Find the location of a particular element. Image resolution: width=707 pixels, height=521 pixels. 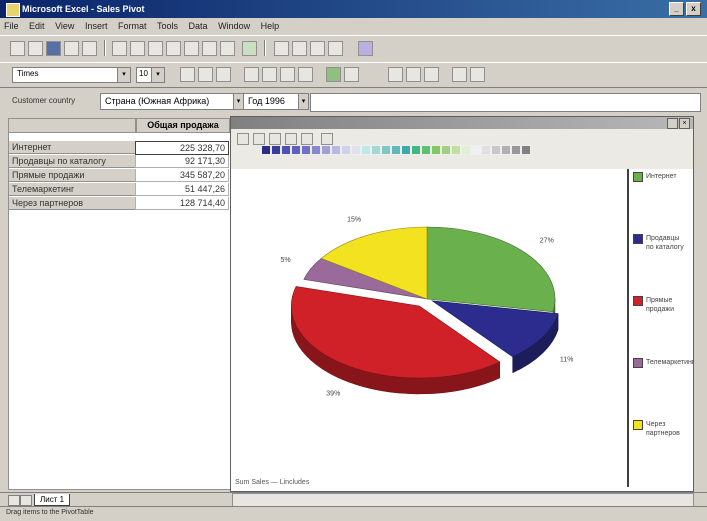

zoom-icon is located at coordinates (335, 48).